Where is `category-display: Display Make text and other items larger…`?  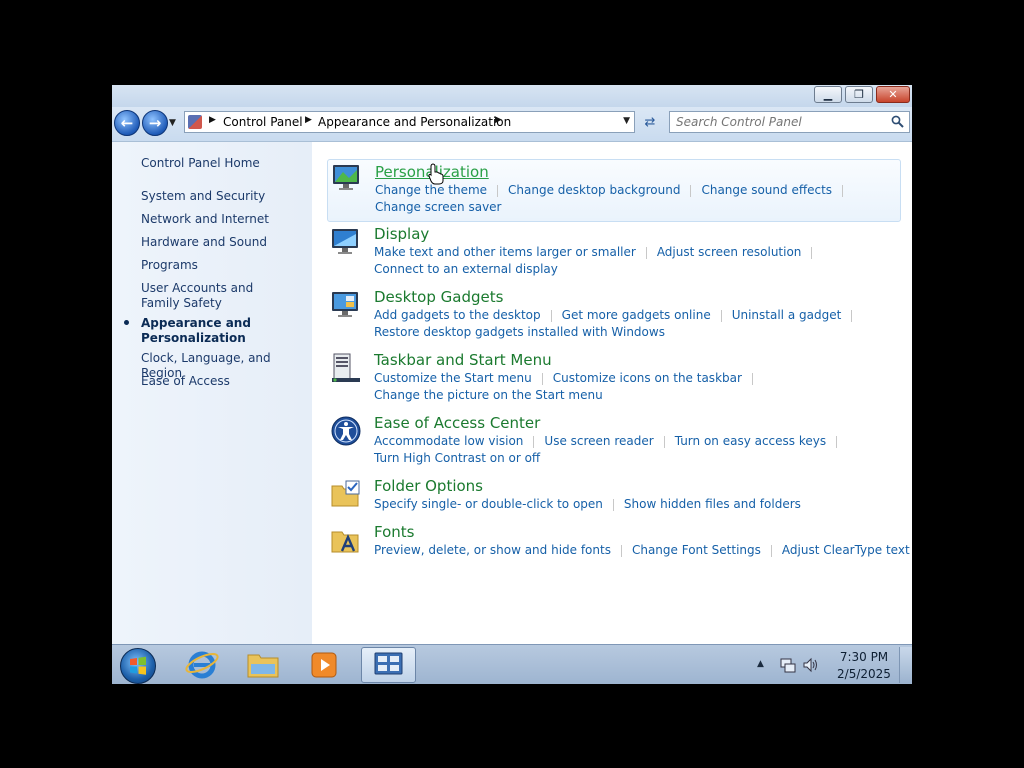
category-display: Display Make text and other items larger… is located at coordinates (614, 254).